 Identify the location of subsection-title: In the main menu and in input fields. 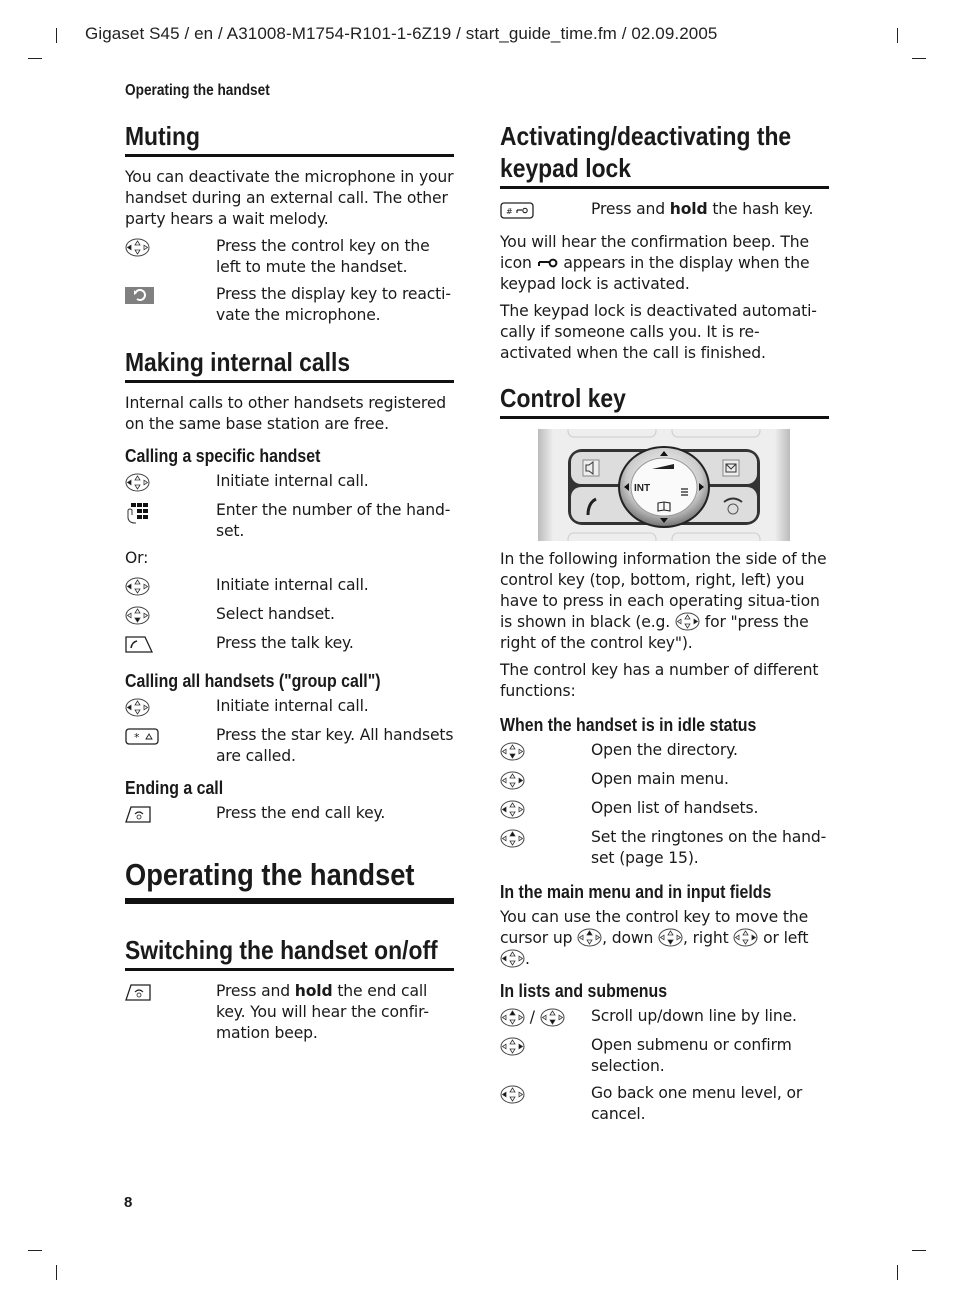
(636, 891).